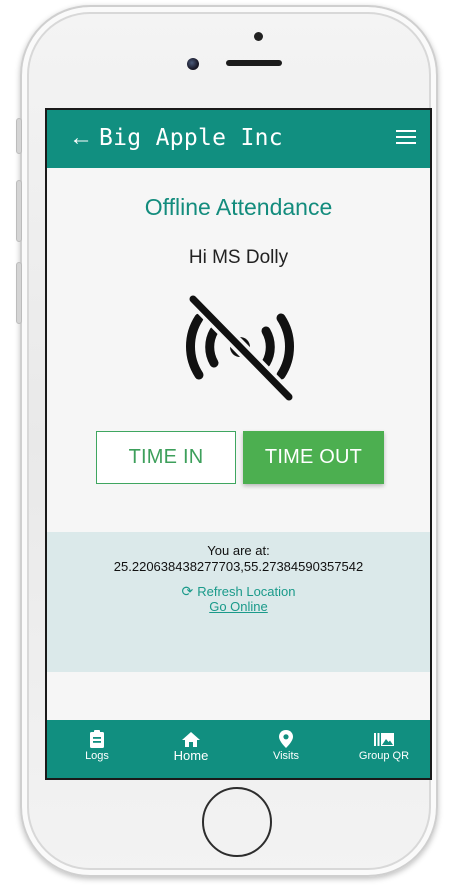 Image resolution: width=455 pixels, height=885 pixels. Describe the element at coordinates (166, 457) in the screenshot. I see `time-in-button: TIME IN` at that location.